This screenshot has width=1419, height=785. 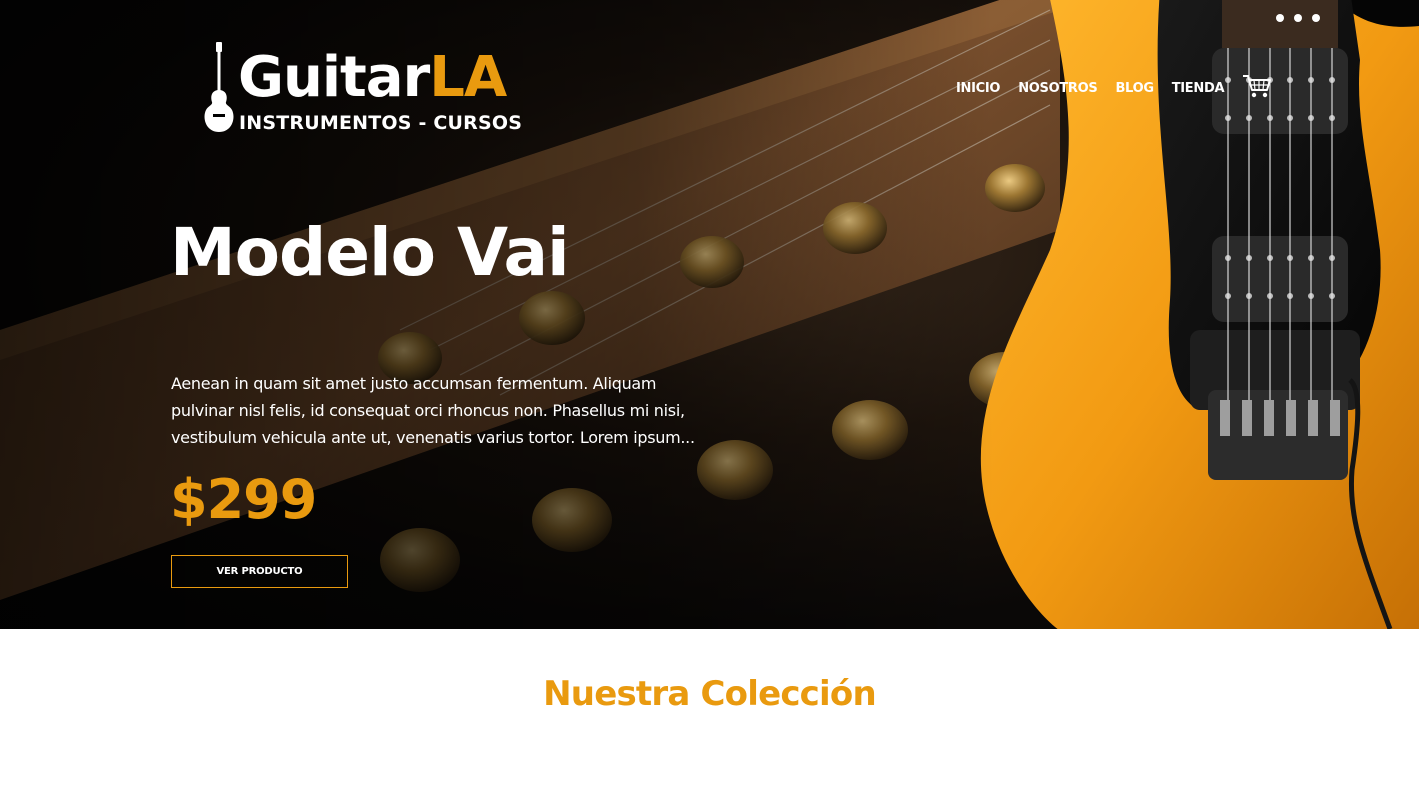 I want to click on guitar-icon, so click(x=219, y=87).